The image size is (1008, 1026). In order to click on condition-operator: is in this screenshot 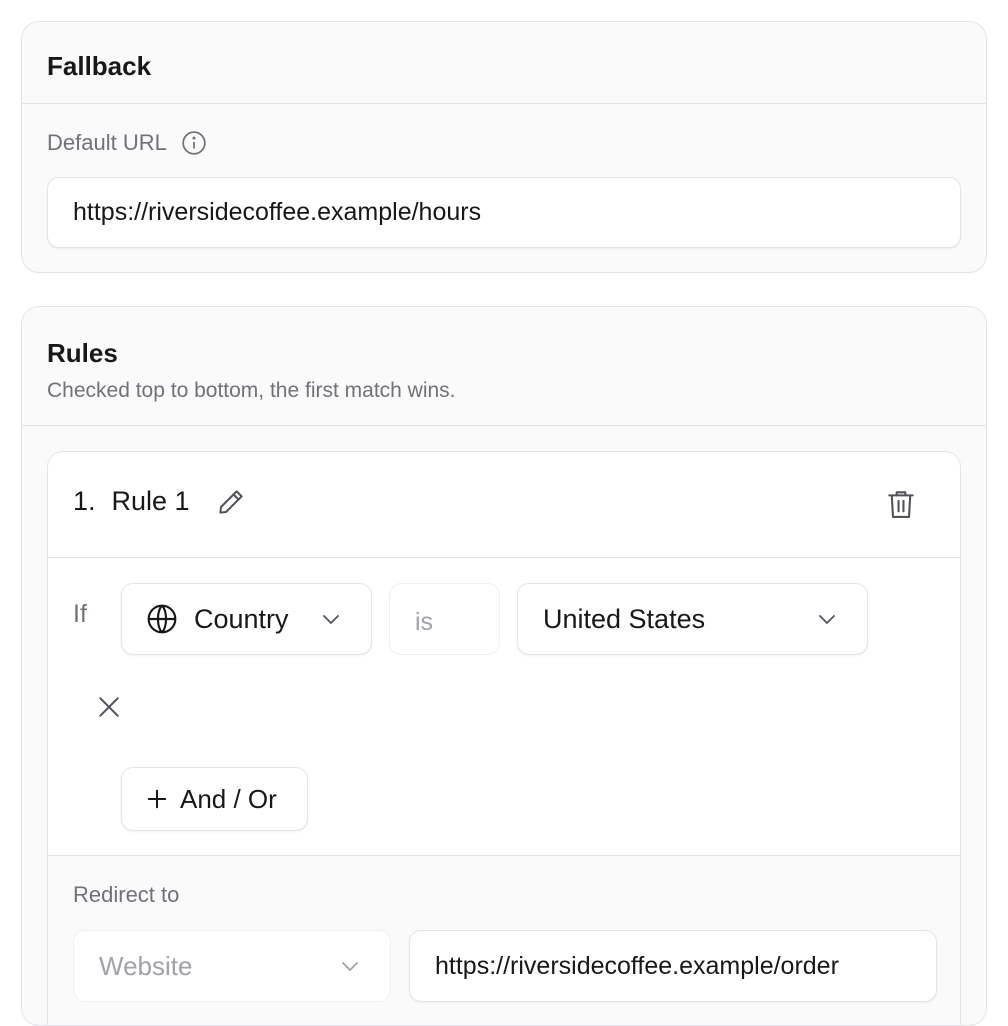, I will do `click(444, 619)`.